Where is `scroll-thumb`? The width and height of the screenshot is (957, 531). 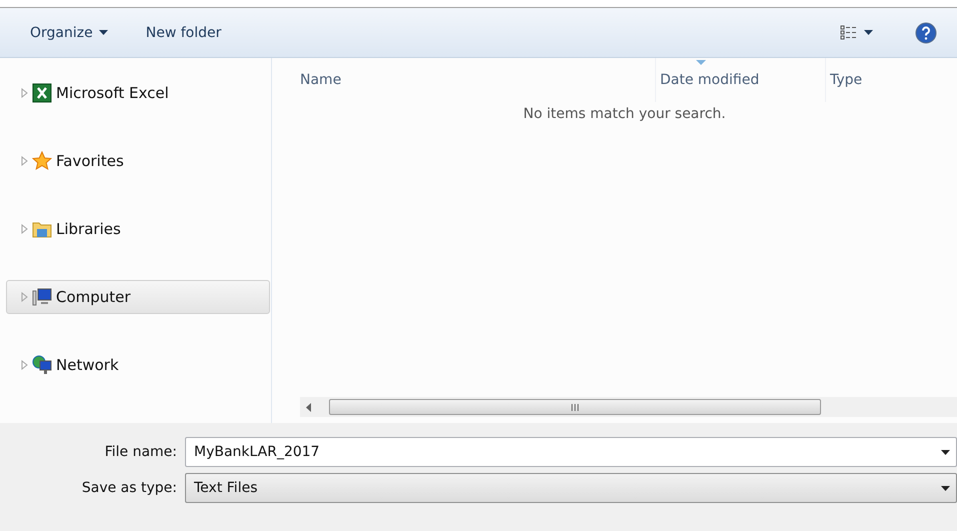
scroll-thumb is located at coordinates (575, 407).